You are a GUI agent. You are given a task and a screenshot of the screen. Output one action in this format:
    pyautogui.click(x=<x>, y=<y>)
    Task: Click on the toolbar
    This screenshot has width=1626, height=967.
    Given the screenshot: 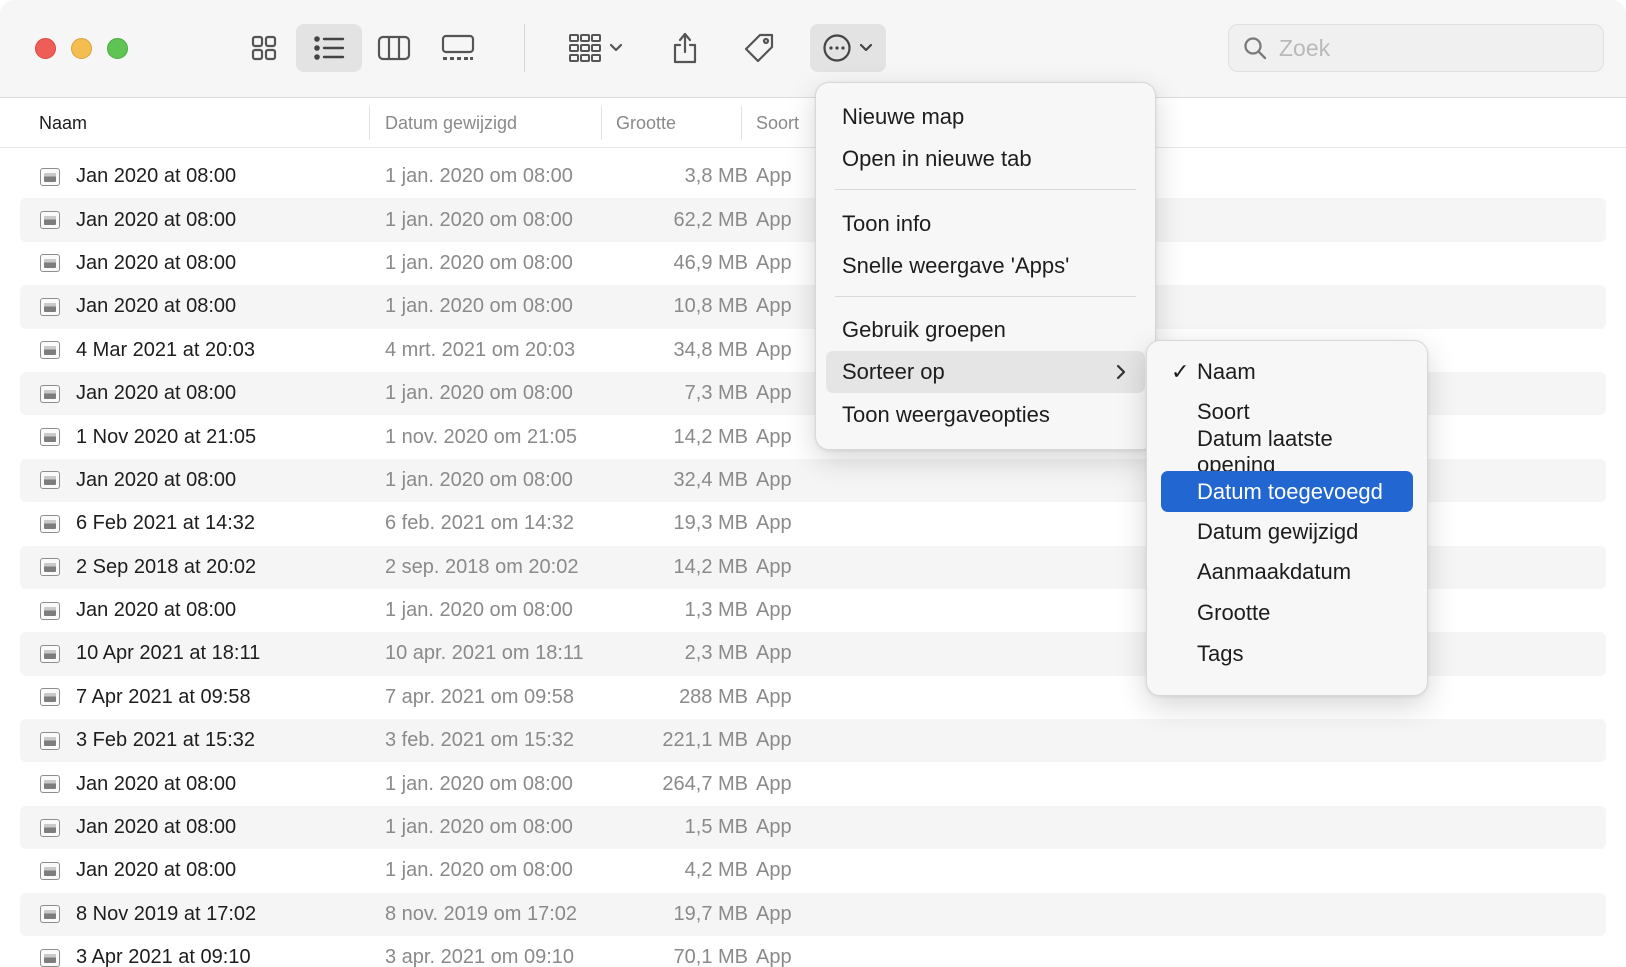 What is the action you would take?
    pyautogui.click(x=813, y=49)
    